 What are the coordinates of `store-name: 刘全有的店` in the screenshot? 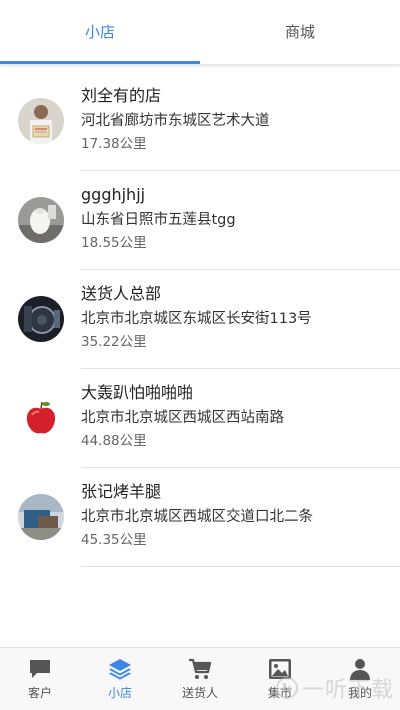 It's located at (121, 95).